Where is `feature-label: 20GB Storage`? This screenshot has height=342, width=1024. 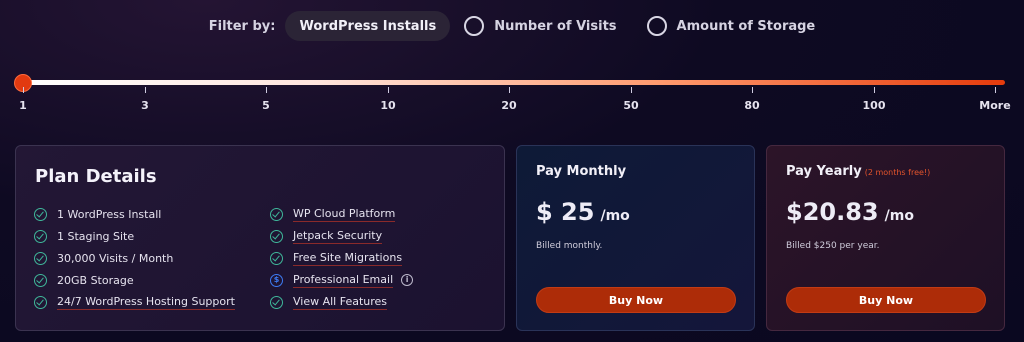 feature-label: 20GB Storage is located at coordinates (95, 280).